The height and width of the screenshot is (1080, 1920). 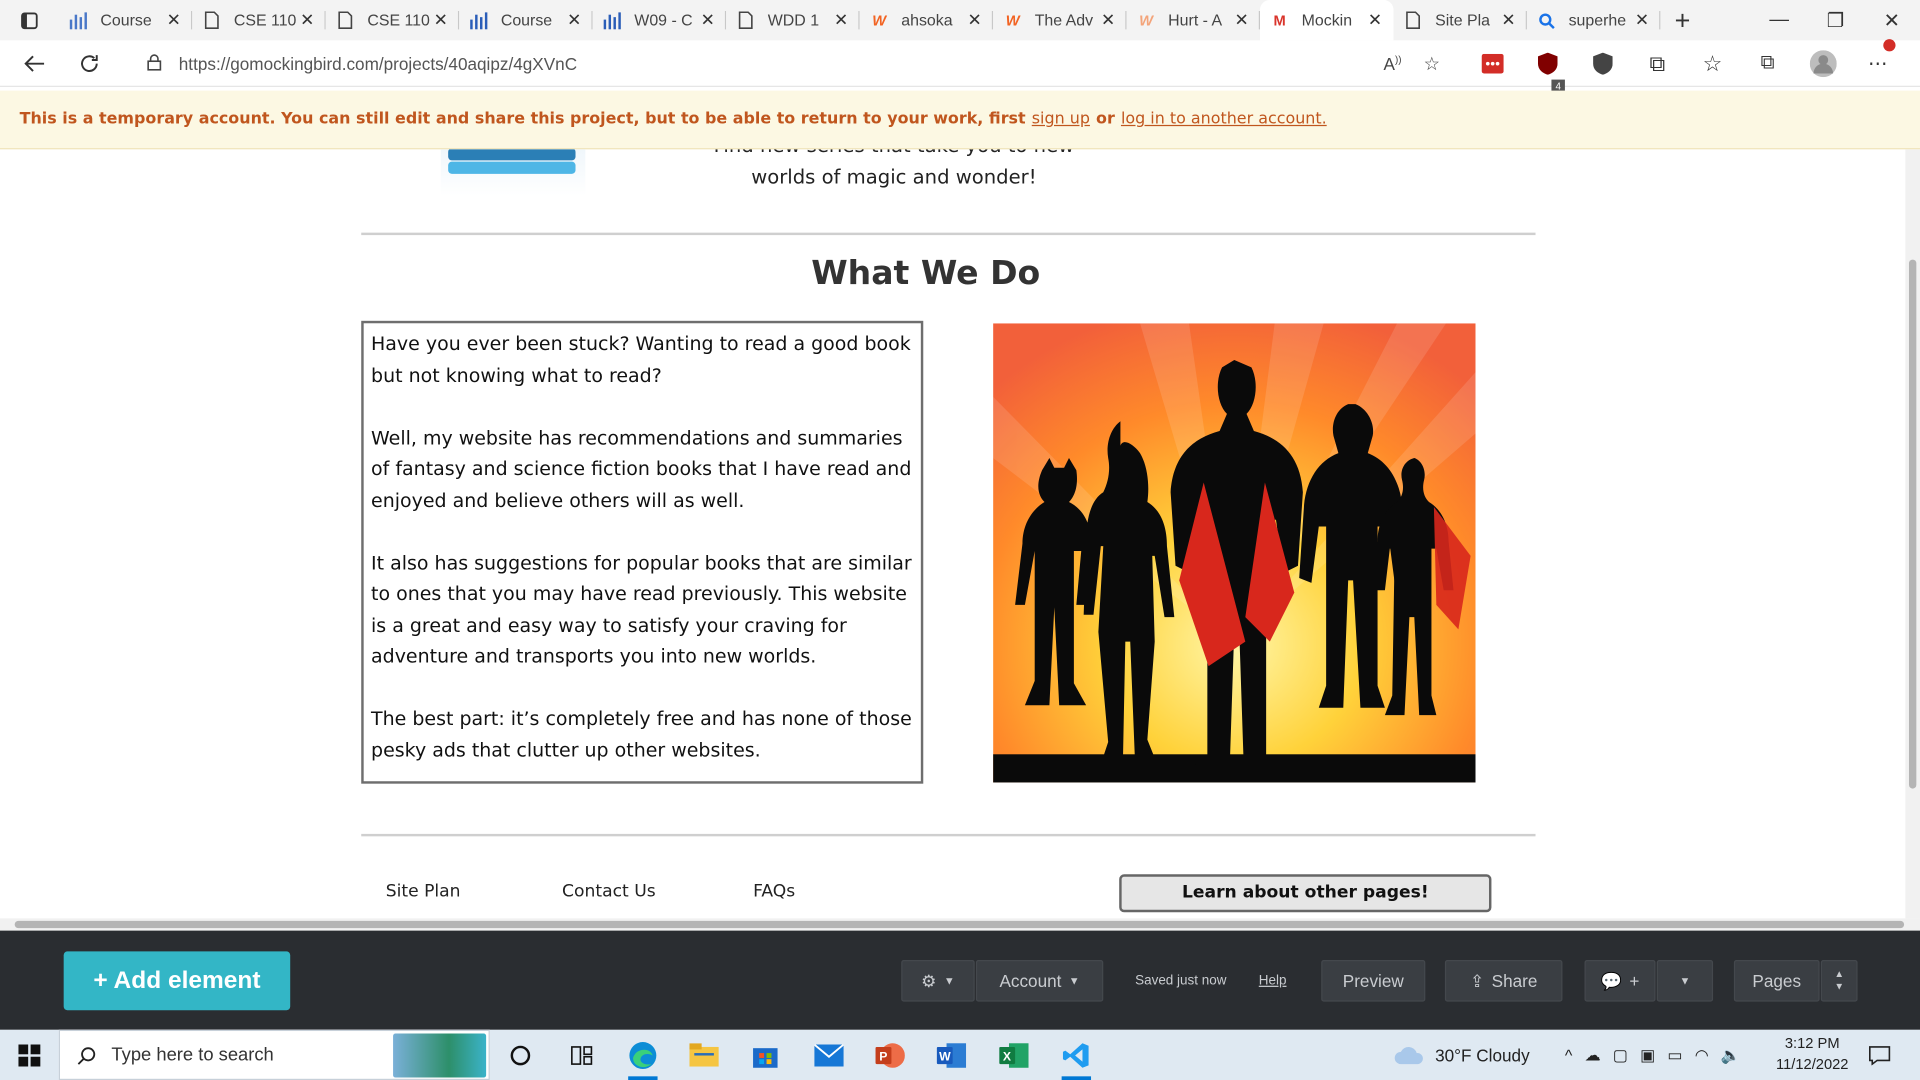 I want to click on favorites-icon: ☆, so click(x=1712, y=64).